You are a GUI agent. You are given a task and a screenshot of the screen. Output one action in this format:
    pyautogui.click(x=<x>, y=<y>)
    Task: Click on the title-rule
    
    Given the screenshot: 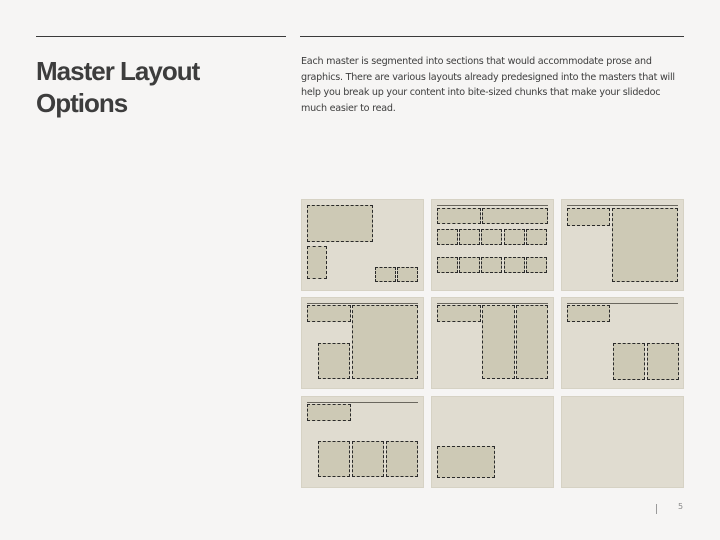 What is the action you would take?
    pyautogui.click(x=161, y=36)
    